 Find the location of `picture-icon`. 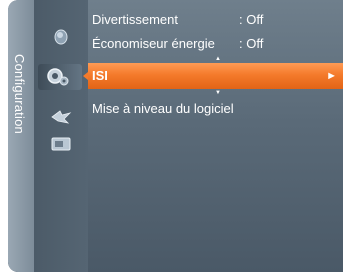

picture-icon is located at coordinates (61, 37).